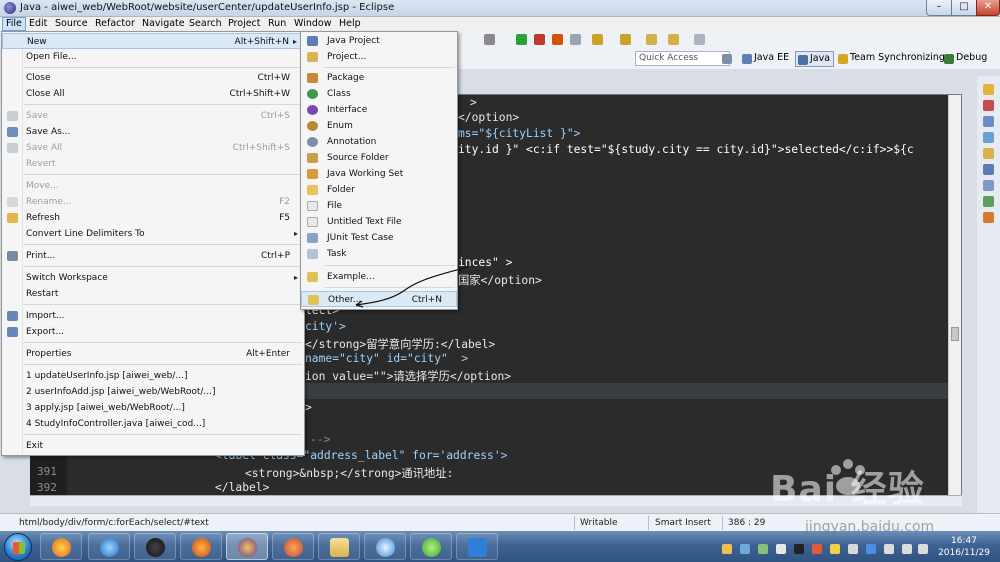  What do you see at coordinates (205, 24) in the screenshot?
I see `menu-search: Search` at bounding box center [205, 24].